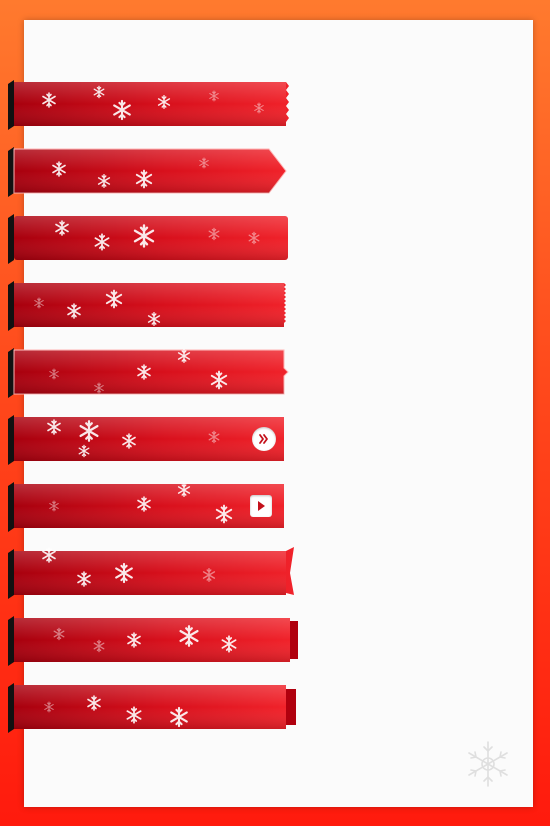  Describe the element at coordinates (147, 172) in the screenshot. I see `ribbon-arrow-shape` at that location.